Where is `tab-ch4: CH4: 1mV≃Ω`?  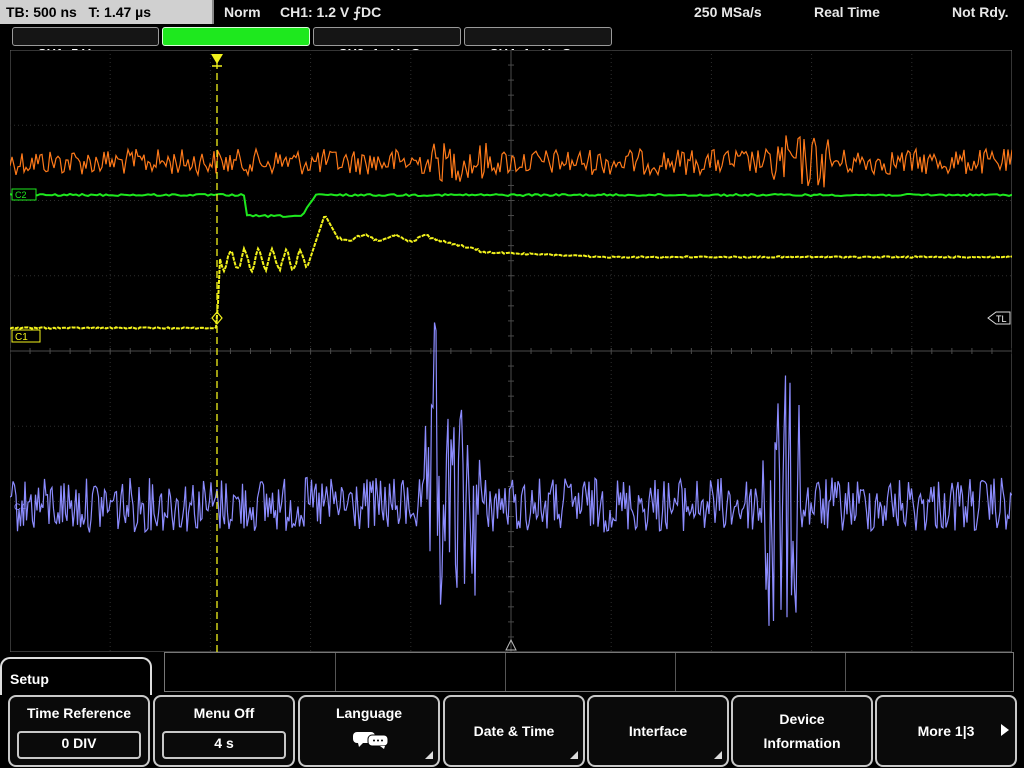
tab-ch4: CH4: 1mV≃Ω is located at coordinates (538, 44).